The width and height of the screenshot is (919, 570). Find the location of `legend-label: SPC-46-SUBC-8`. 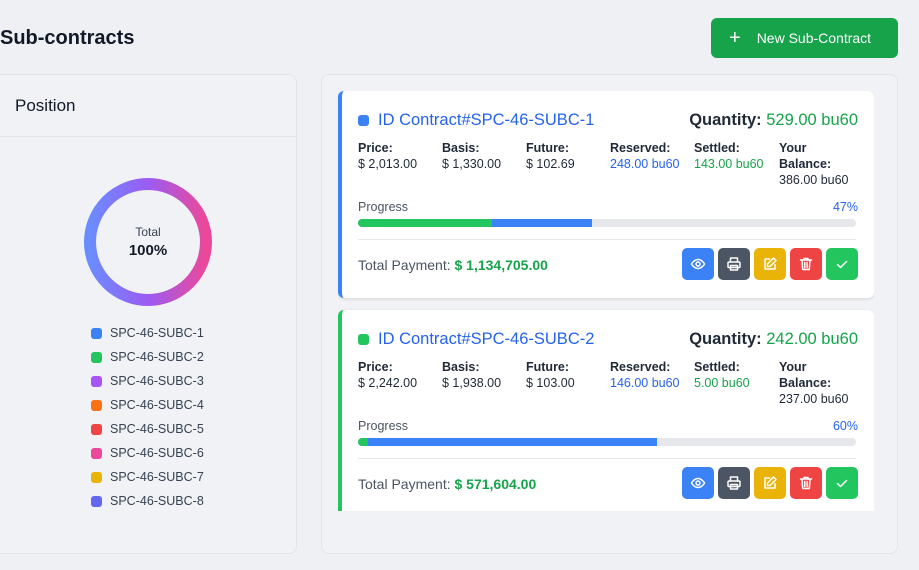

legend-label: SPC-46-SUBC-8 is located at coordinates (157, 501).